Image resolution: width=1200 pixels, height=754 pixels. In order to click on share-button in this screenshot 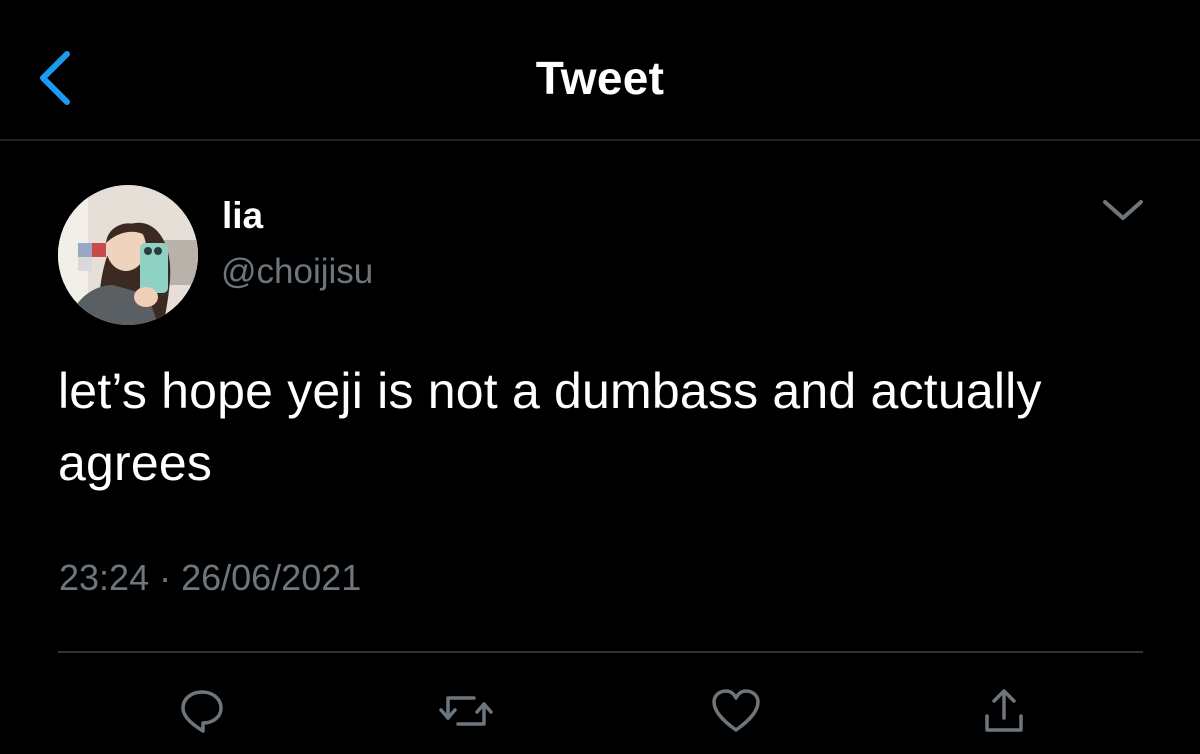, I will do `click(1004, 711)`.